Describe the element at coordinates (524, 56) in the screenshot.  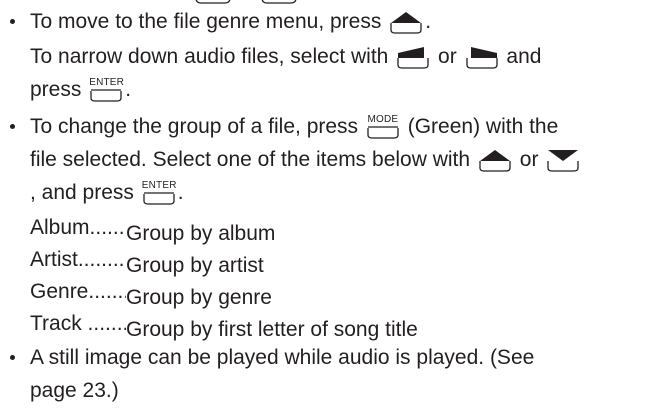
I see `text: and` at that location.